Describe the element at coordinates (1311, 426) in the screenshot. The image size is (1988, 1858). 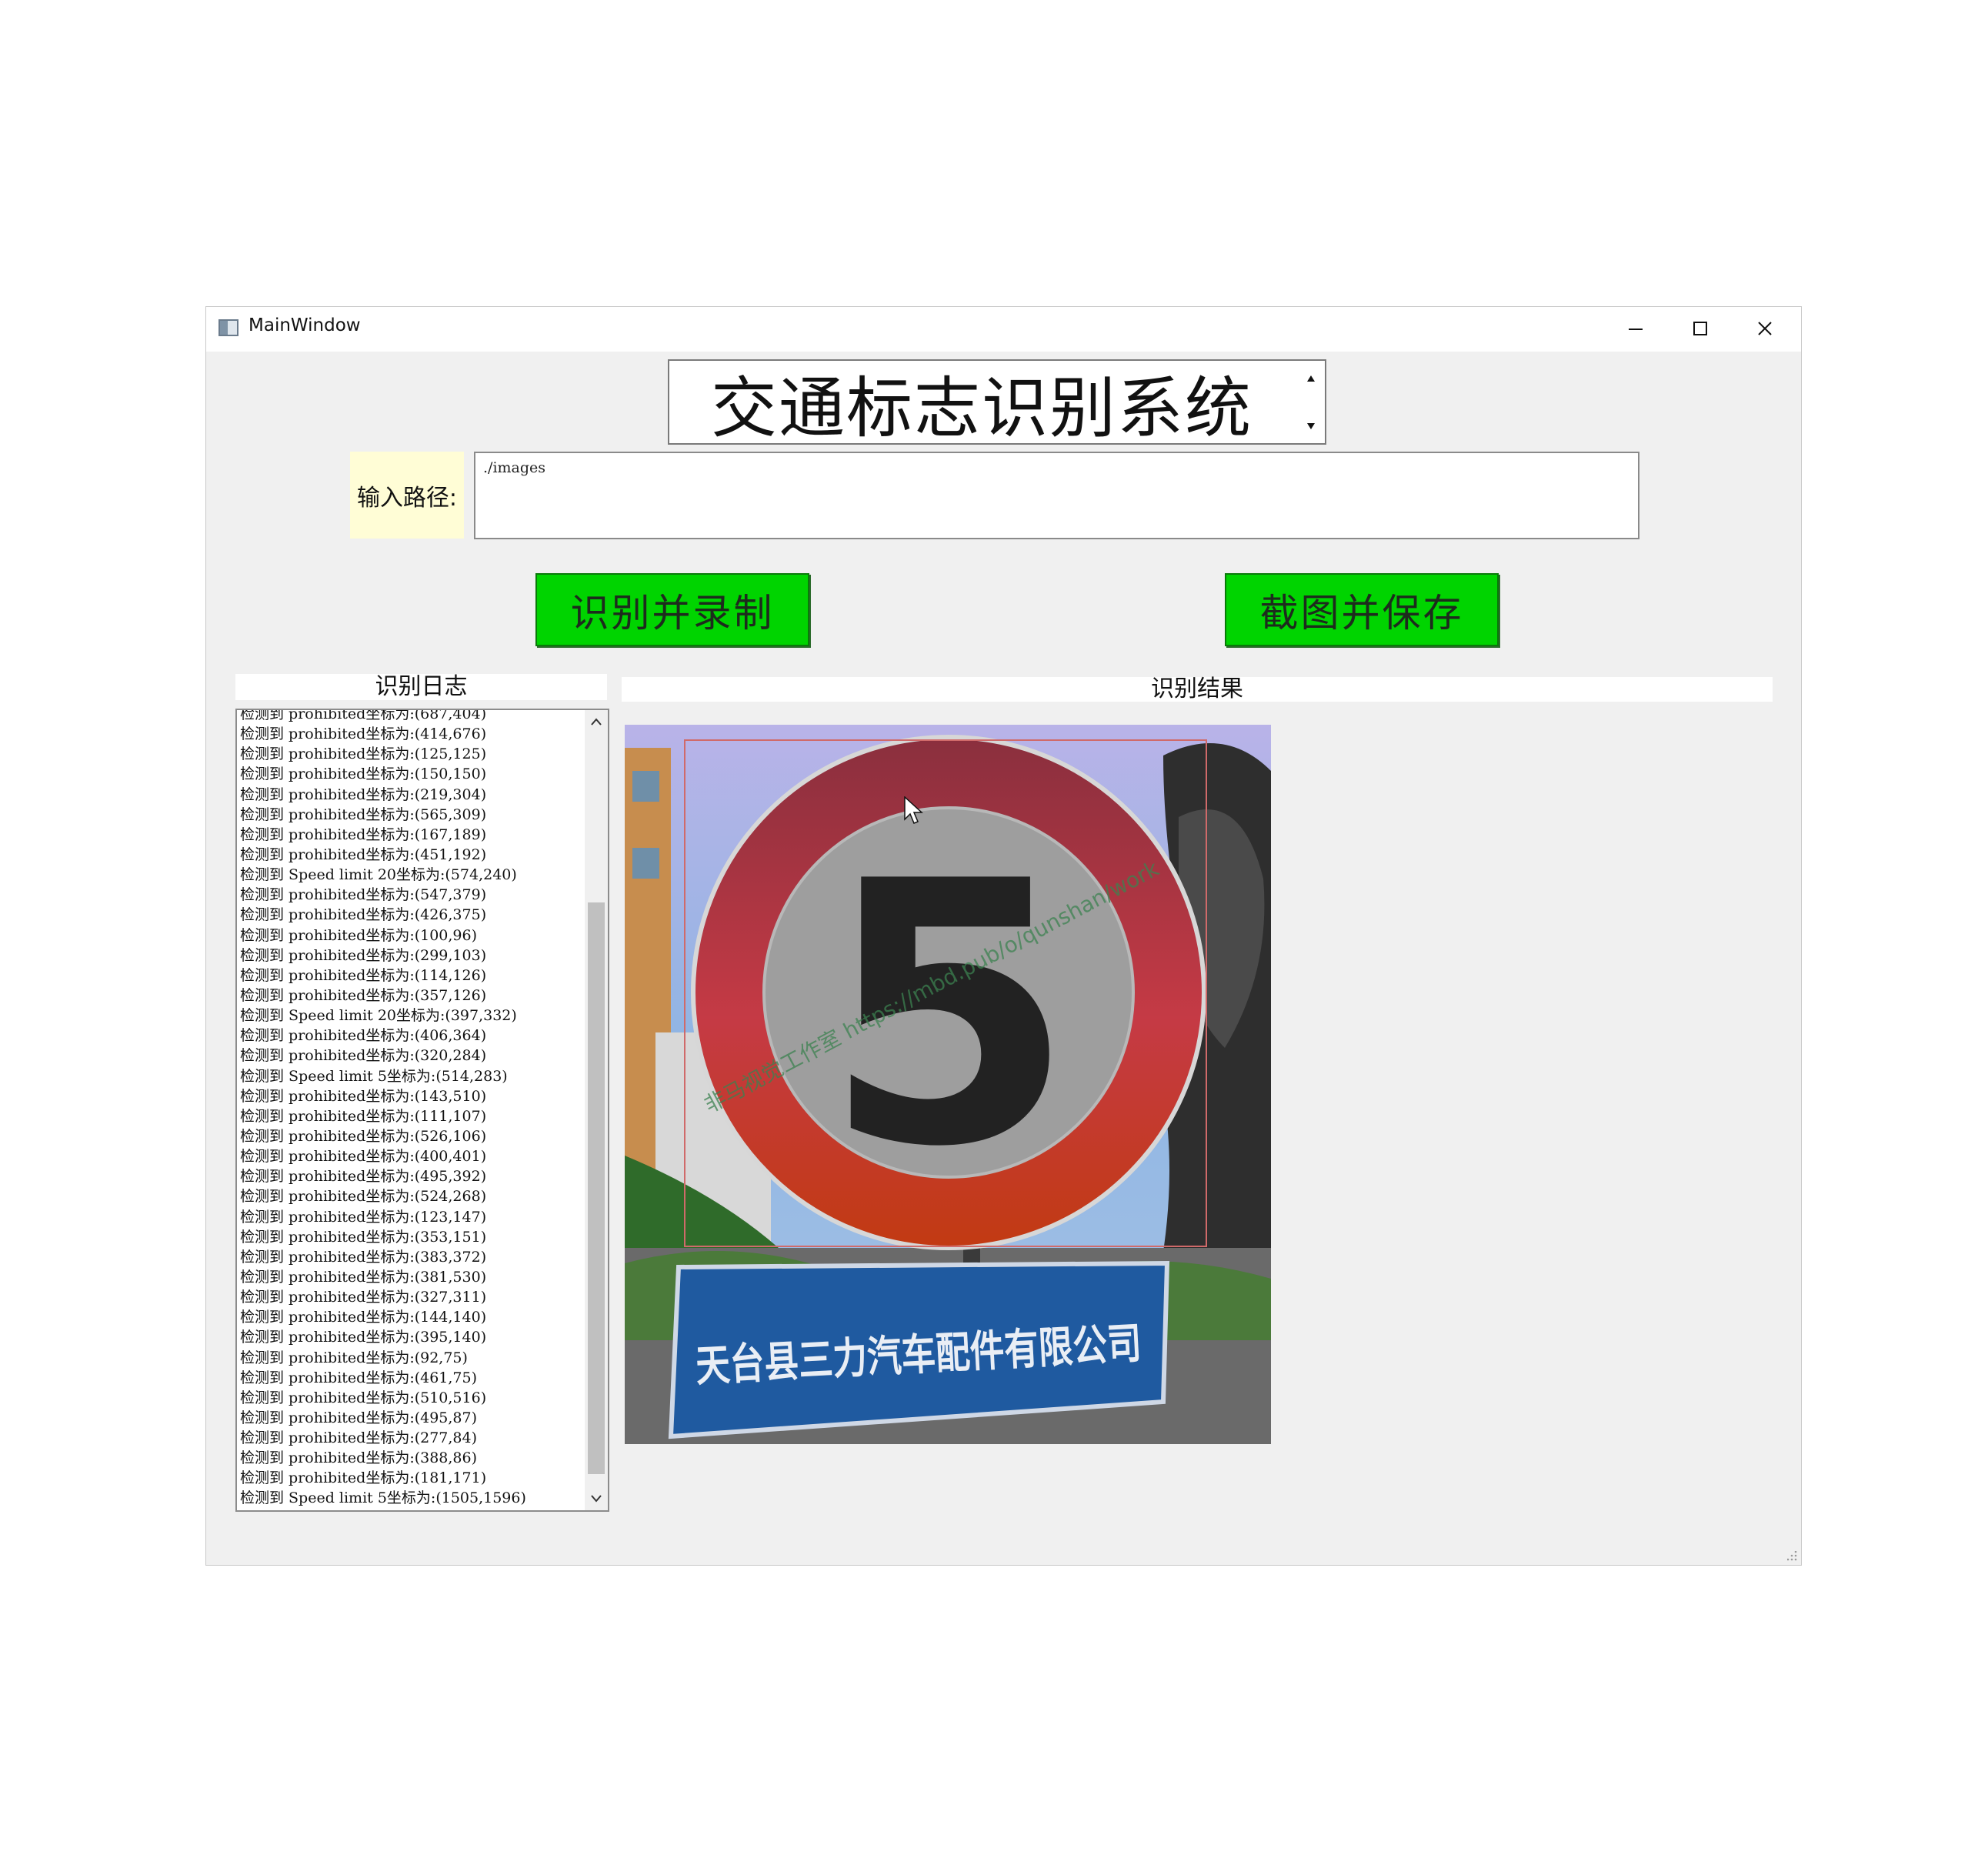
I see `arrow-down-icon` at that location.